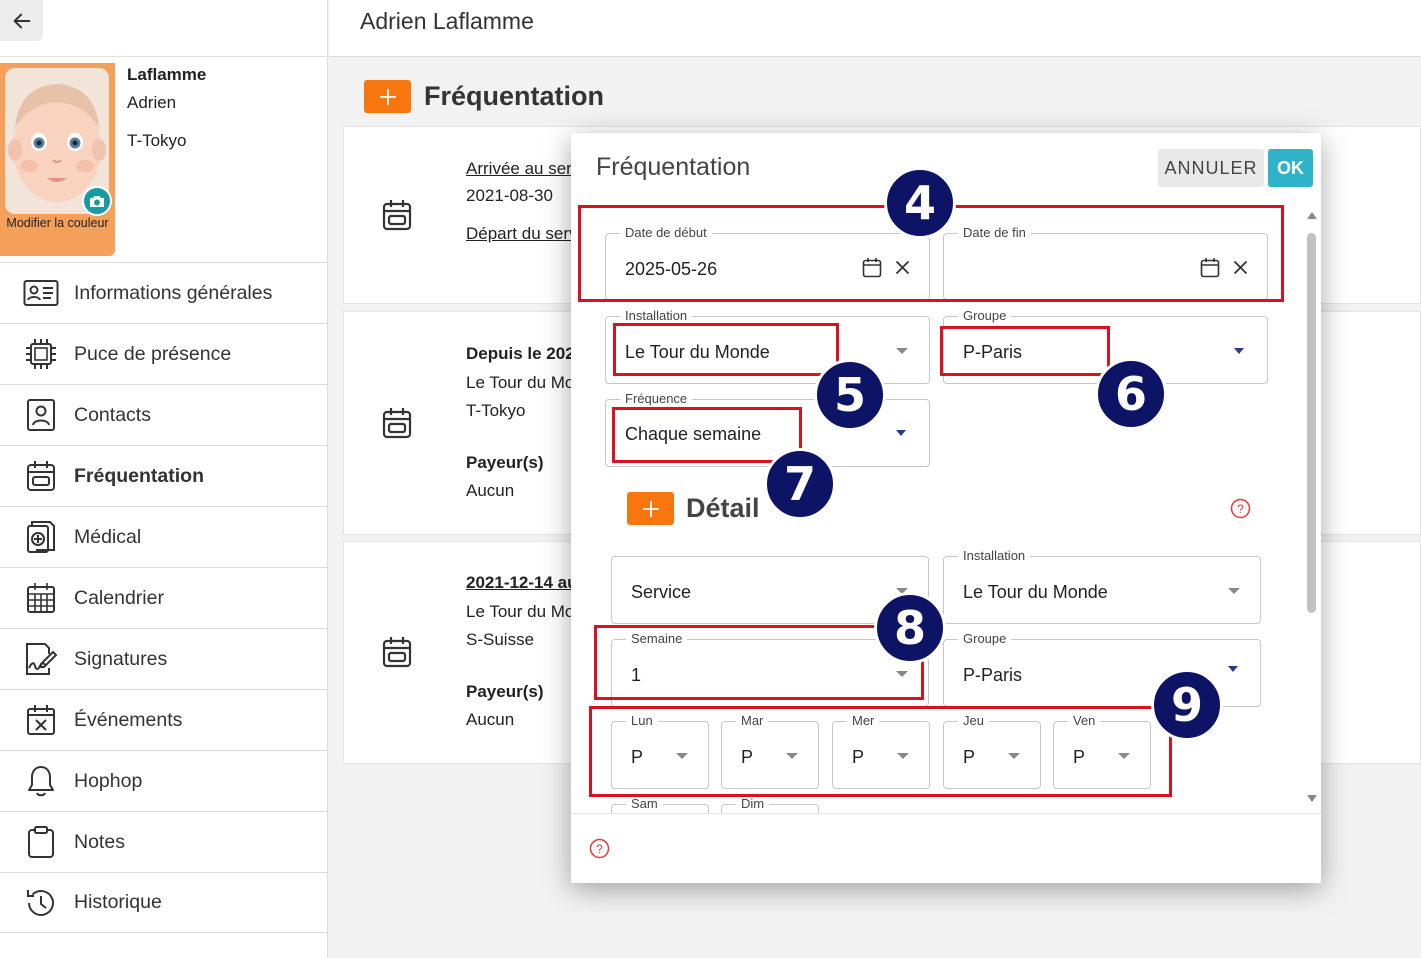 The height and width of the screenshot is (958, 1421). Describe the element at coordinates (164, 536) in the screenshot. I see `nav-item-medical: Médical` at that location.